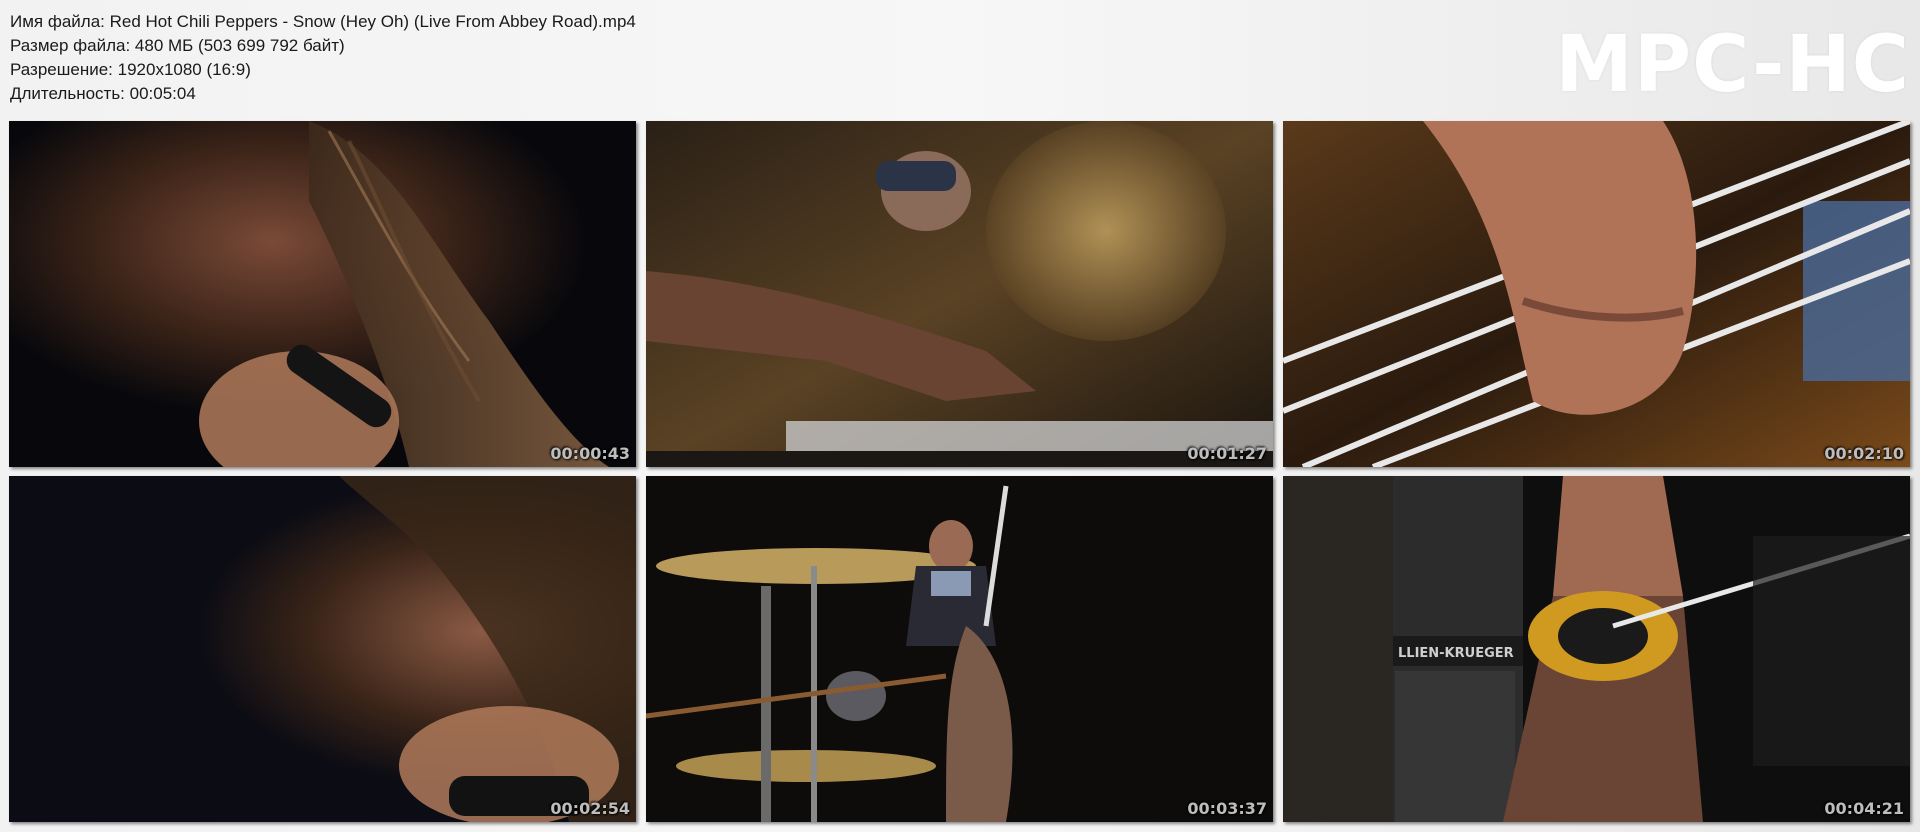  I want to click on duration-text: Длительность: 00:05:04, so click(103, 93).